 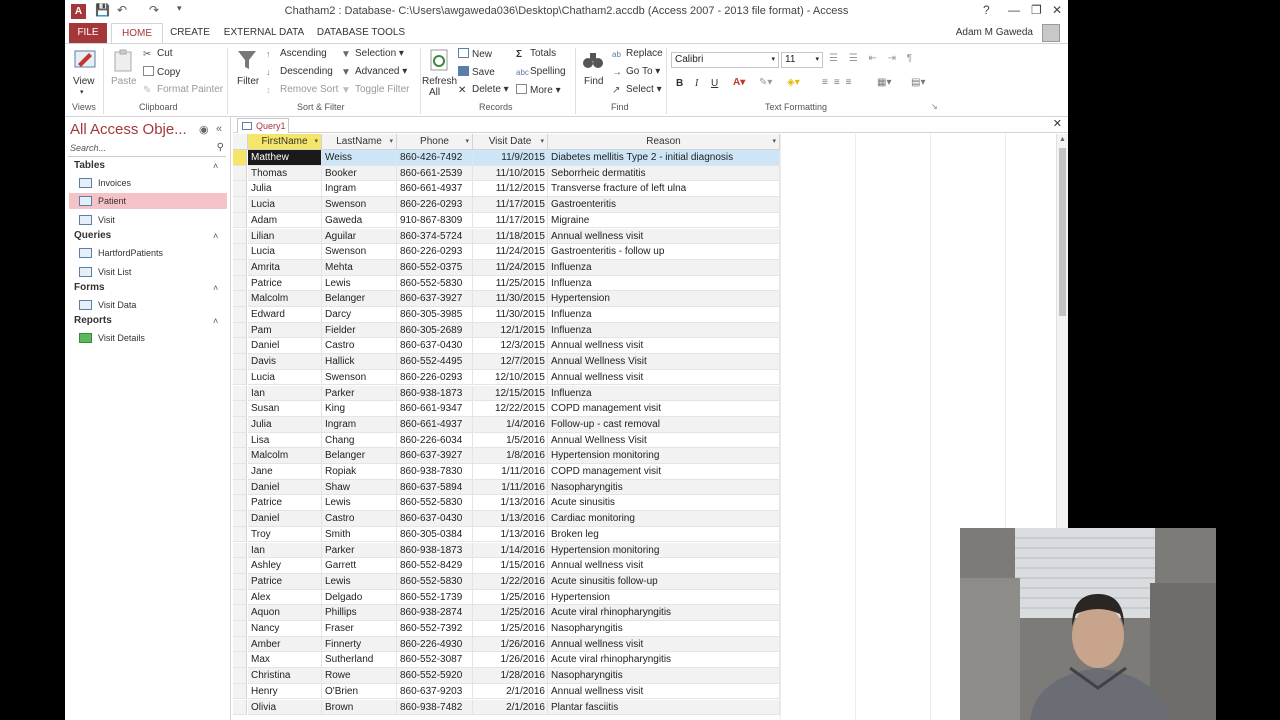 I want to click on table-cell: 860-938-1873, so click(x=435, y=550).